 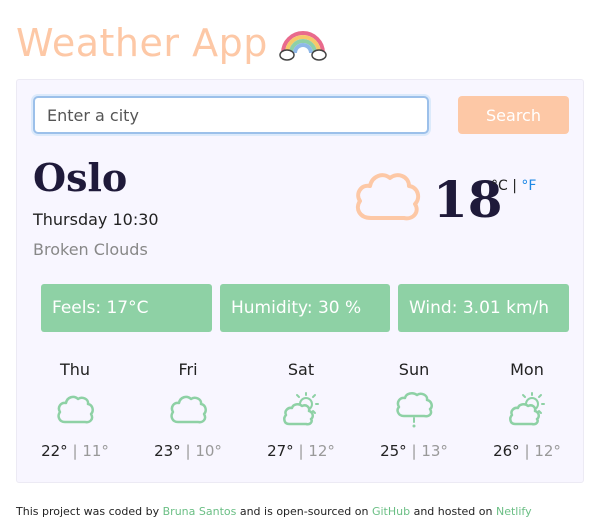 What do you see at coordinates (499, 186) in the screenshot?
I see `unit-celsius: °C` at bounding box center [499, 186].